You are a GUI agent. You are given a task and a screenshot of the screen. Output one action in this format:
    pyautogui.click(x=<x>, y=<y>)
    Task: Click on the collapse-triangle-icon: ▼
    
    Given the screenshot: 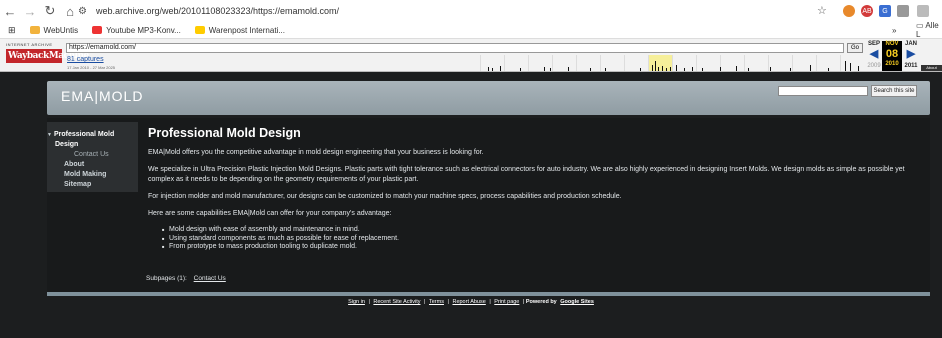 What is the action you would take?
    pyautogui.click(x=49, y=135)
    